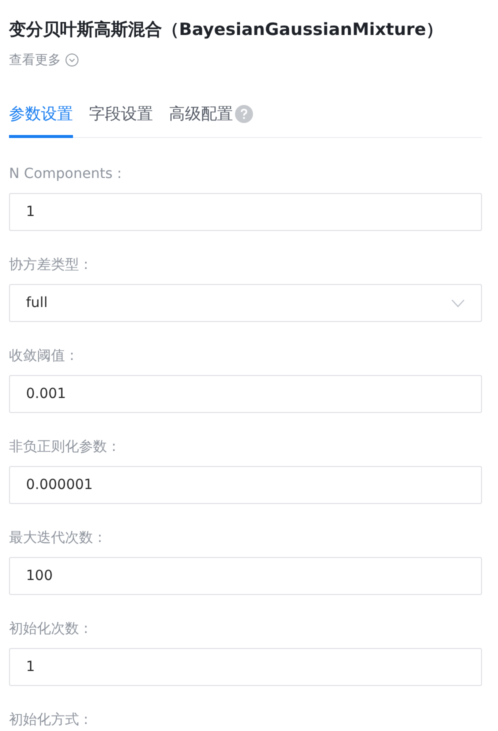 The width and height of the screenshot is (498, 731). Describe the element at coordinates (458, 303) in the screenshot. I see `chevron-down-icon` at that location.